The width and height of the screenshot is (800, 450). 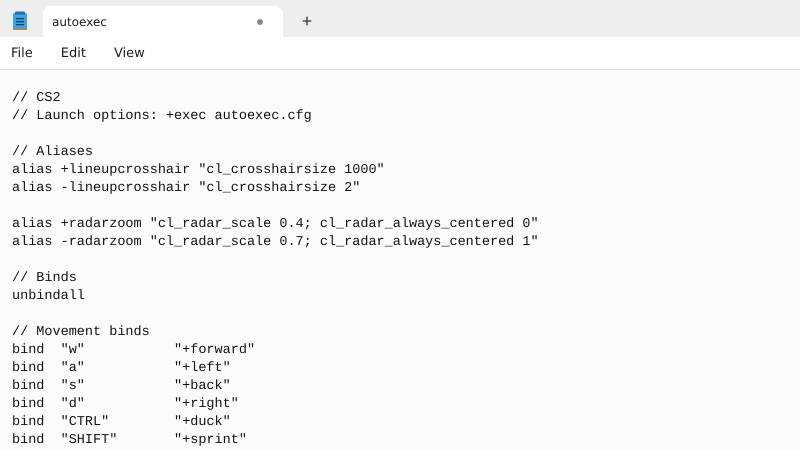 I want to click on menu-item: View, so click(x=129, y=53).